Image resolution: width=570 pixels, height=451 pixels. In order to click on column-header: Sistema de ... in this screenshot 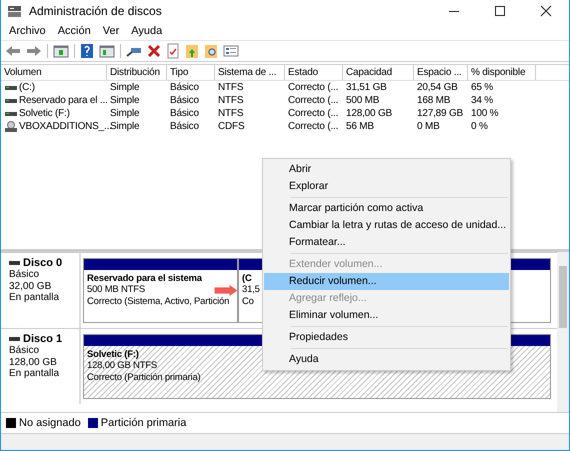, I will do `click(250, 72)`.